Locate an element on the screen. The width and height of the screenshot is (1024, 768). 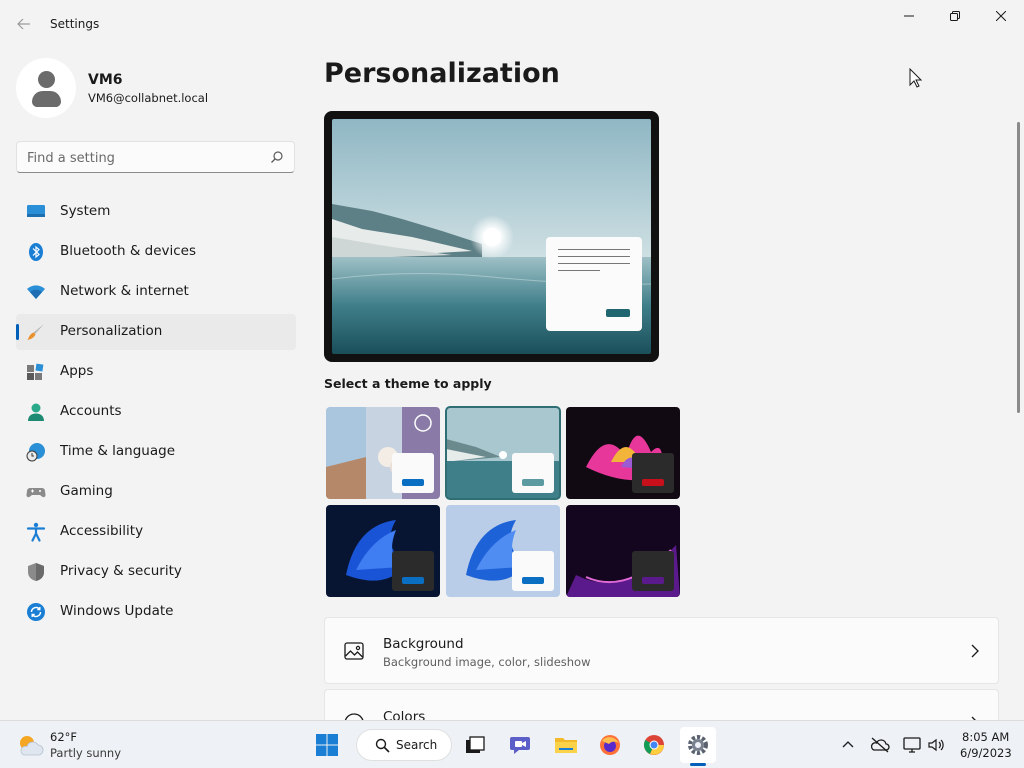
back-button is located at coordinates (24, 24).